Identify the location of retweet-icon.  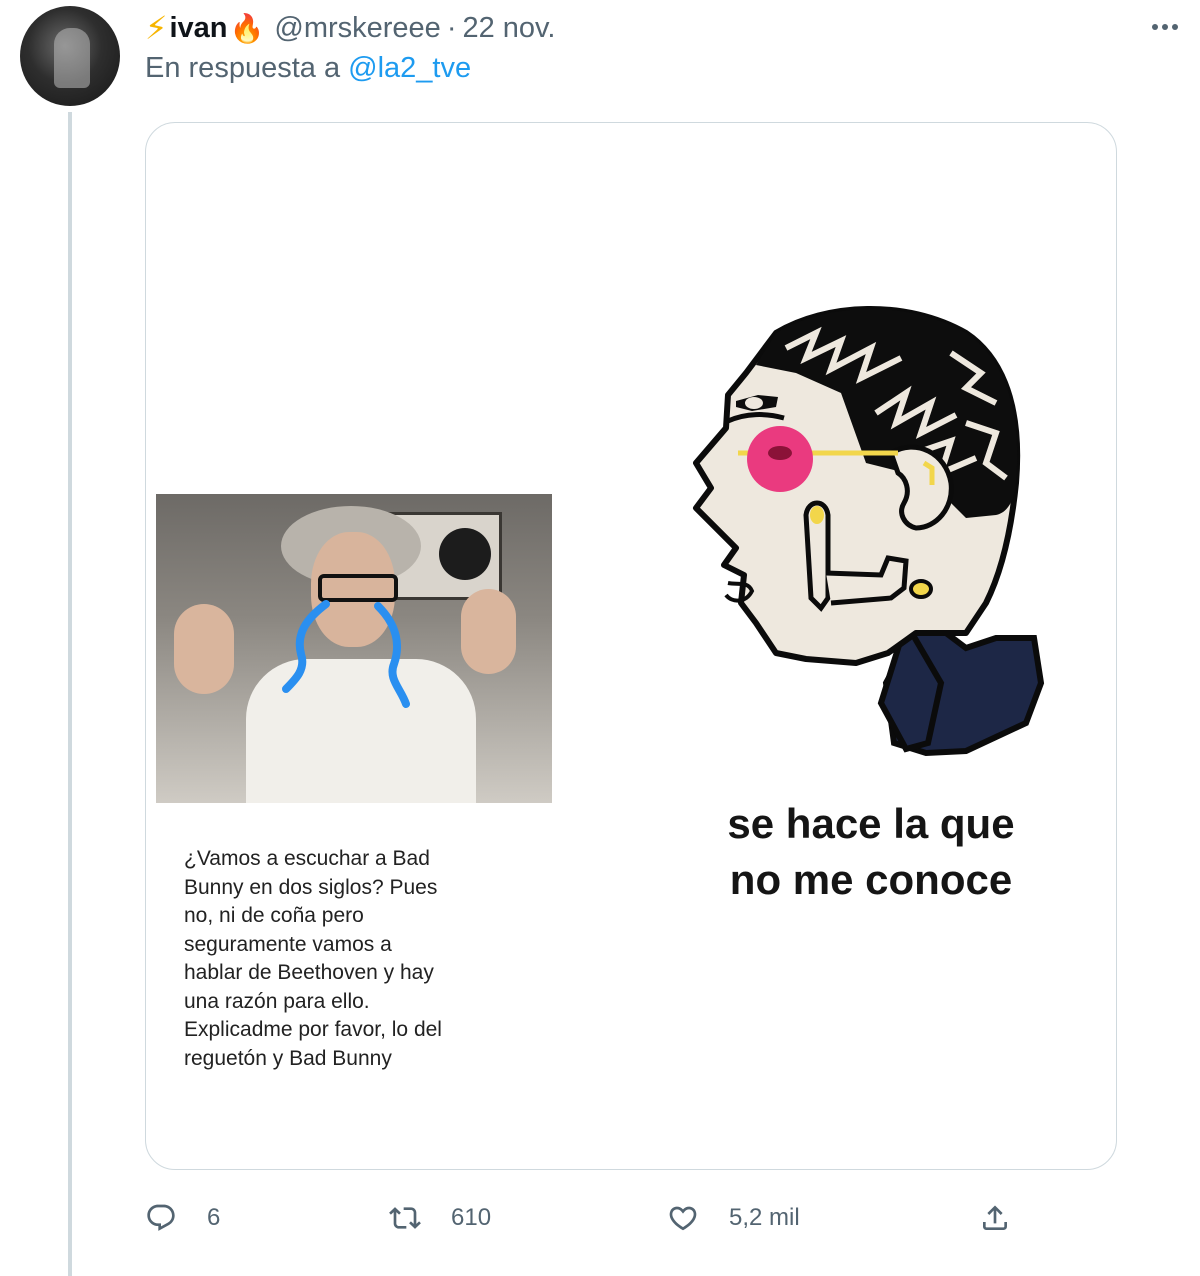
(405, 1218).